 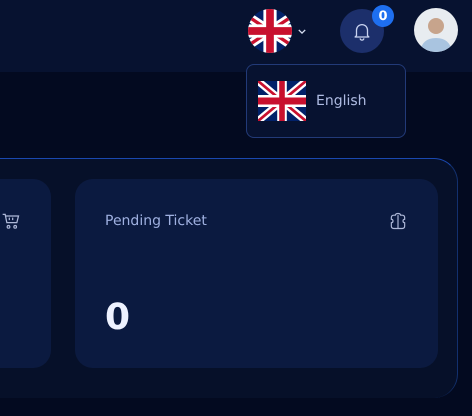 What do you see at coordinates (11, 221) in the screenshot?
I see `cart-icon` at bounding box center [11, 221].